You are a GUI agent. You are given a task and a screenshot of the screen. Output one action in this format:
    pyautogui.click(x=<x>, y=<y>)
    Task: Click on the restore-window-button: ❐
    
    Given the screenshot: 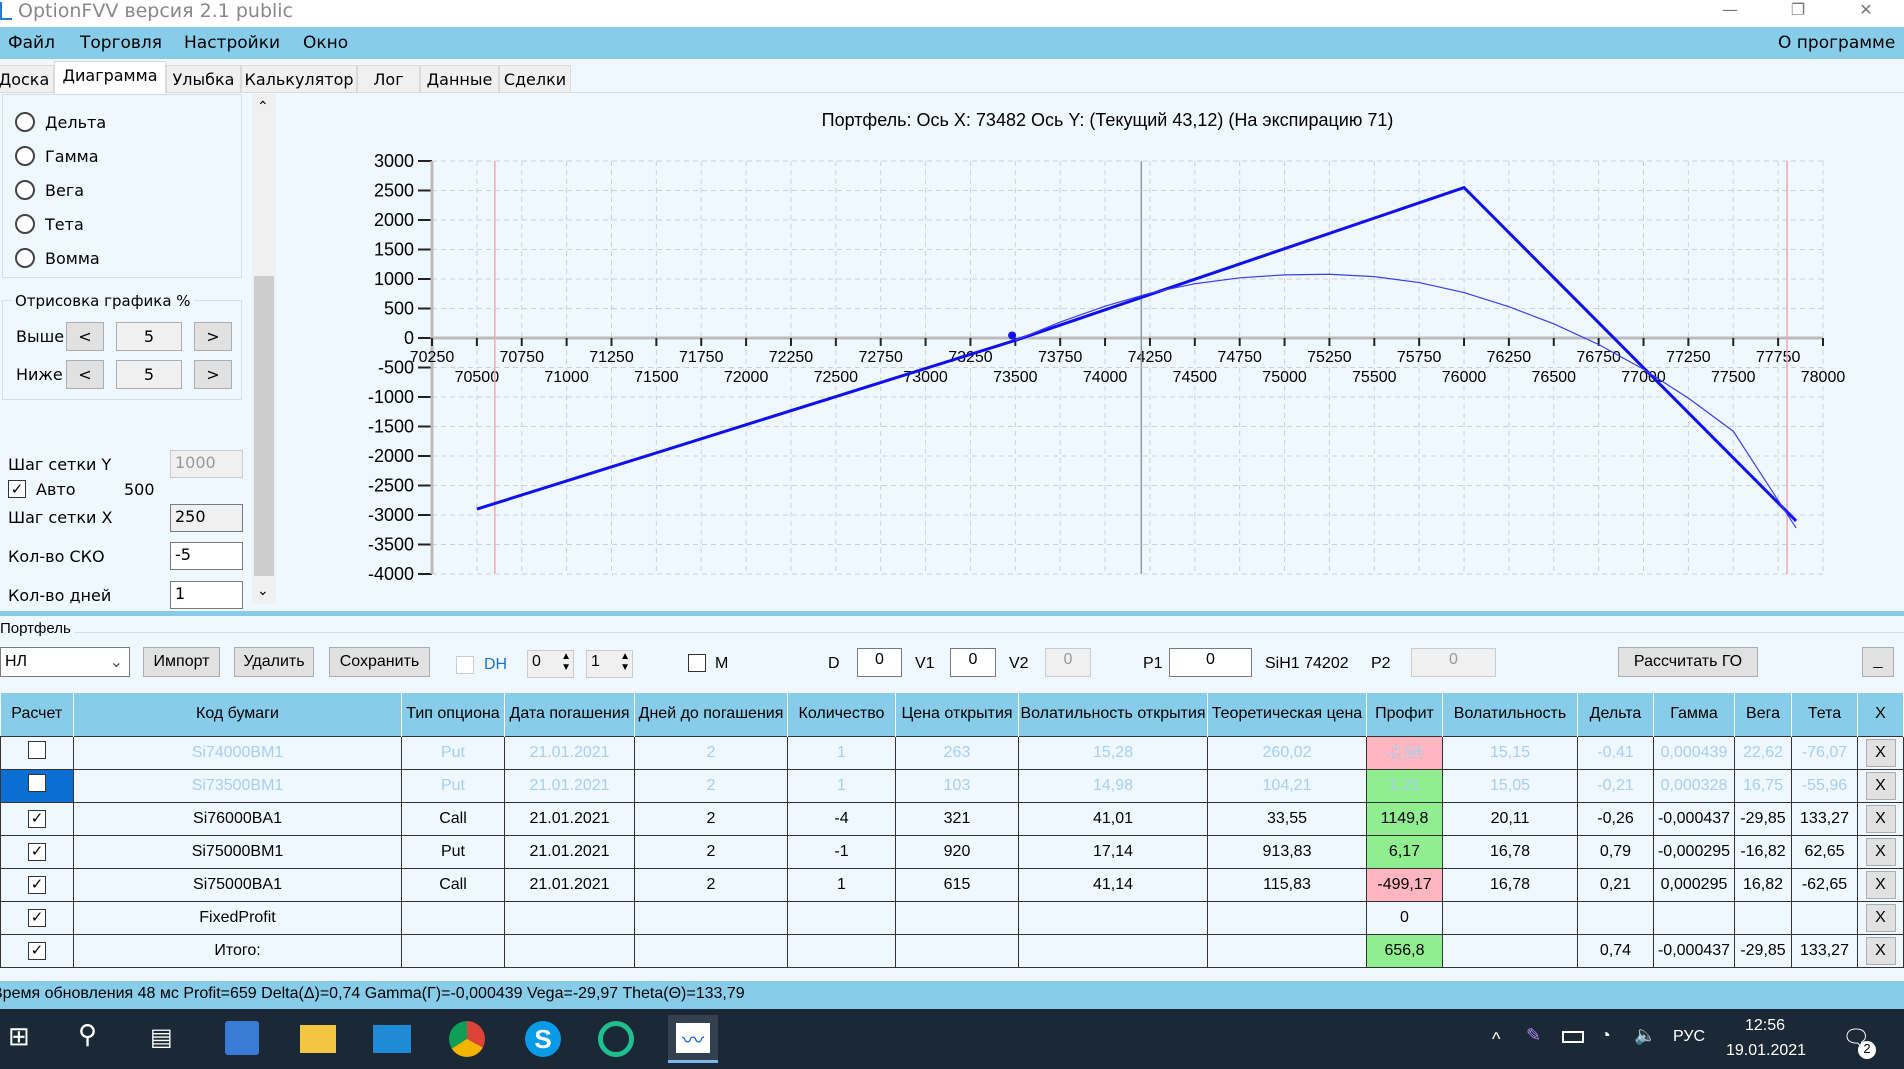 What is the action you would take?
    pyautogui.click(x=1798, y=9)
    